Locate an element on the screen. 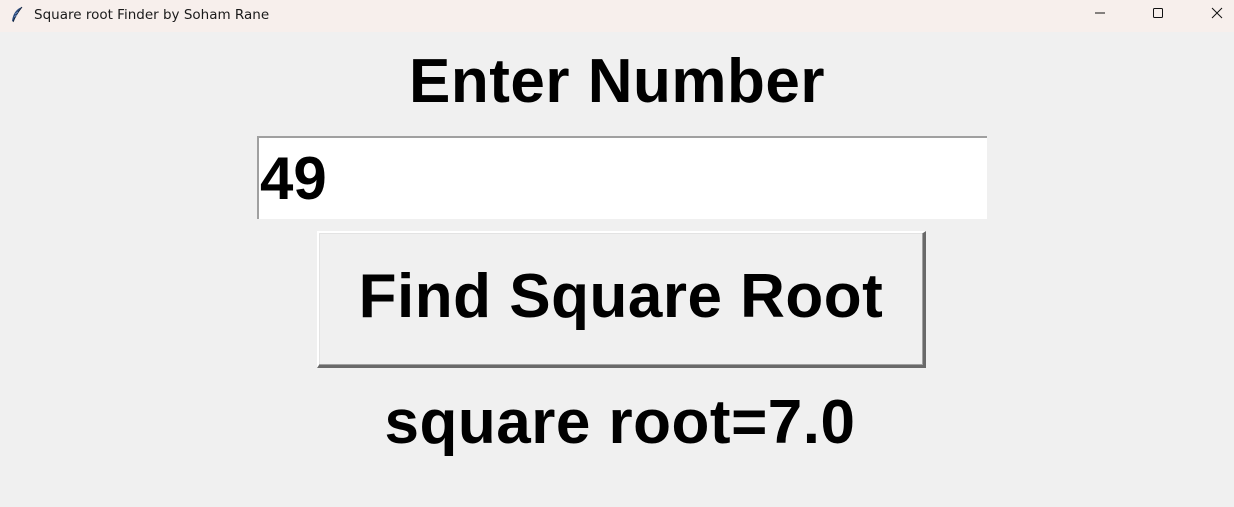 The width and height of the screenshot is (1234, 507). minimize-button is located at coordinates (1100, 15).